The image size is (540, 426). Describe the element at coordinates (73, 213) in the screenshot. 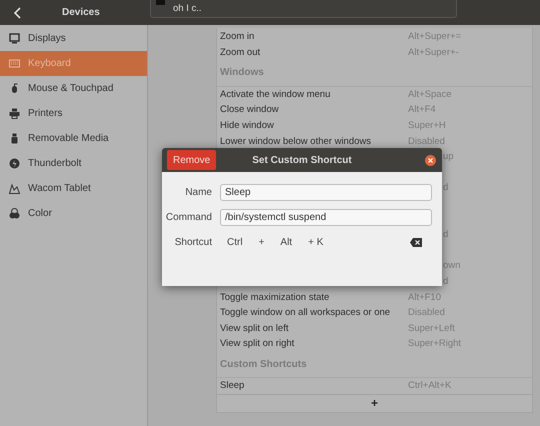

I see `sidebar-item: Color` at that location.